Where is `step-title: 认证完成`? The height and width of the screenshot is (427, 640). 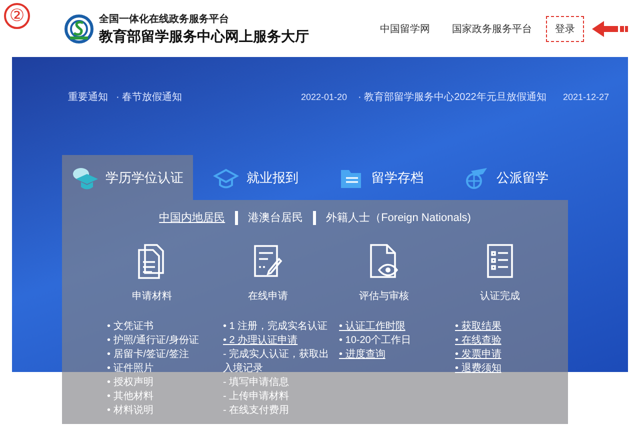
step-title: 认证完成 is located at coordinates (500, 296).